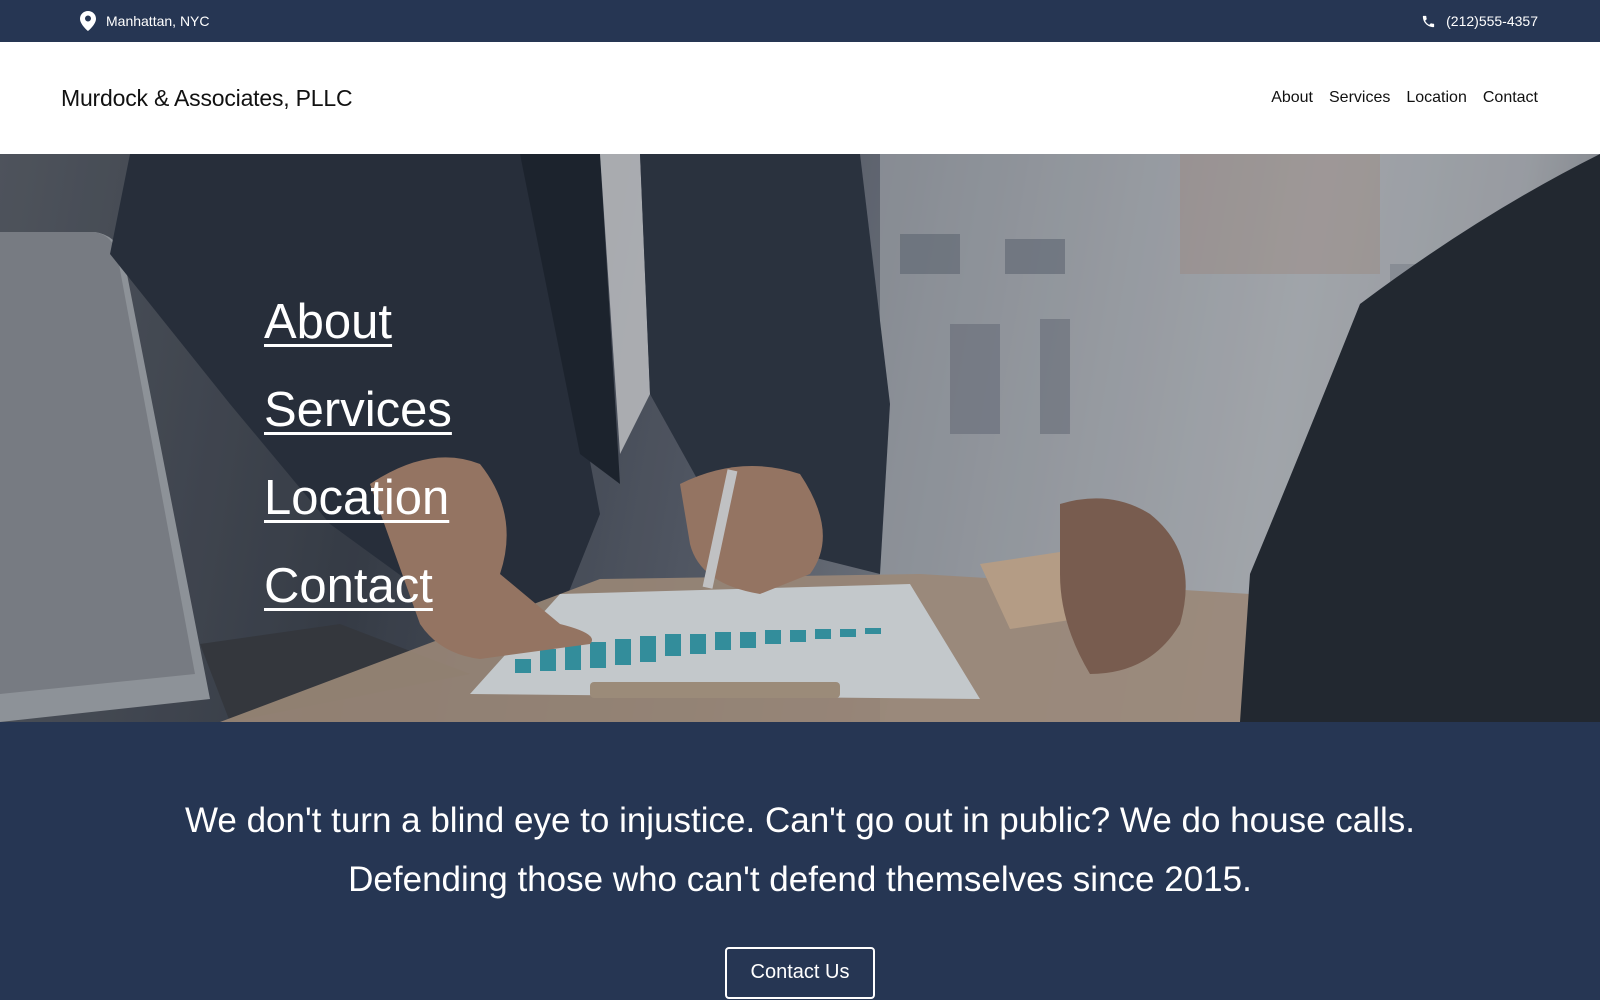 The image size is (1600, 1000). I want to click on nav-link-services: Services, so click(1359, 98).